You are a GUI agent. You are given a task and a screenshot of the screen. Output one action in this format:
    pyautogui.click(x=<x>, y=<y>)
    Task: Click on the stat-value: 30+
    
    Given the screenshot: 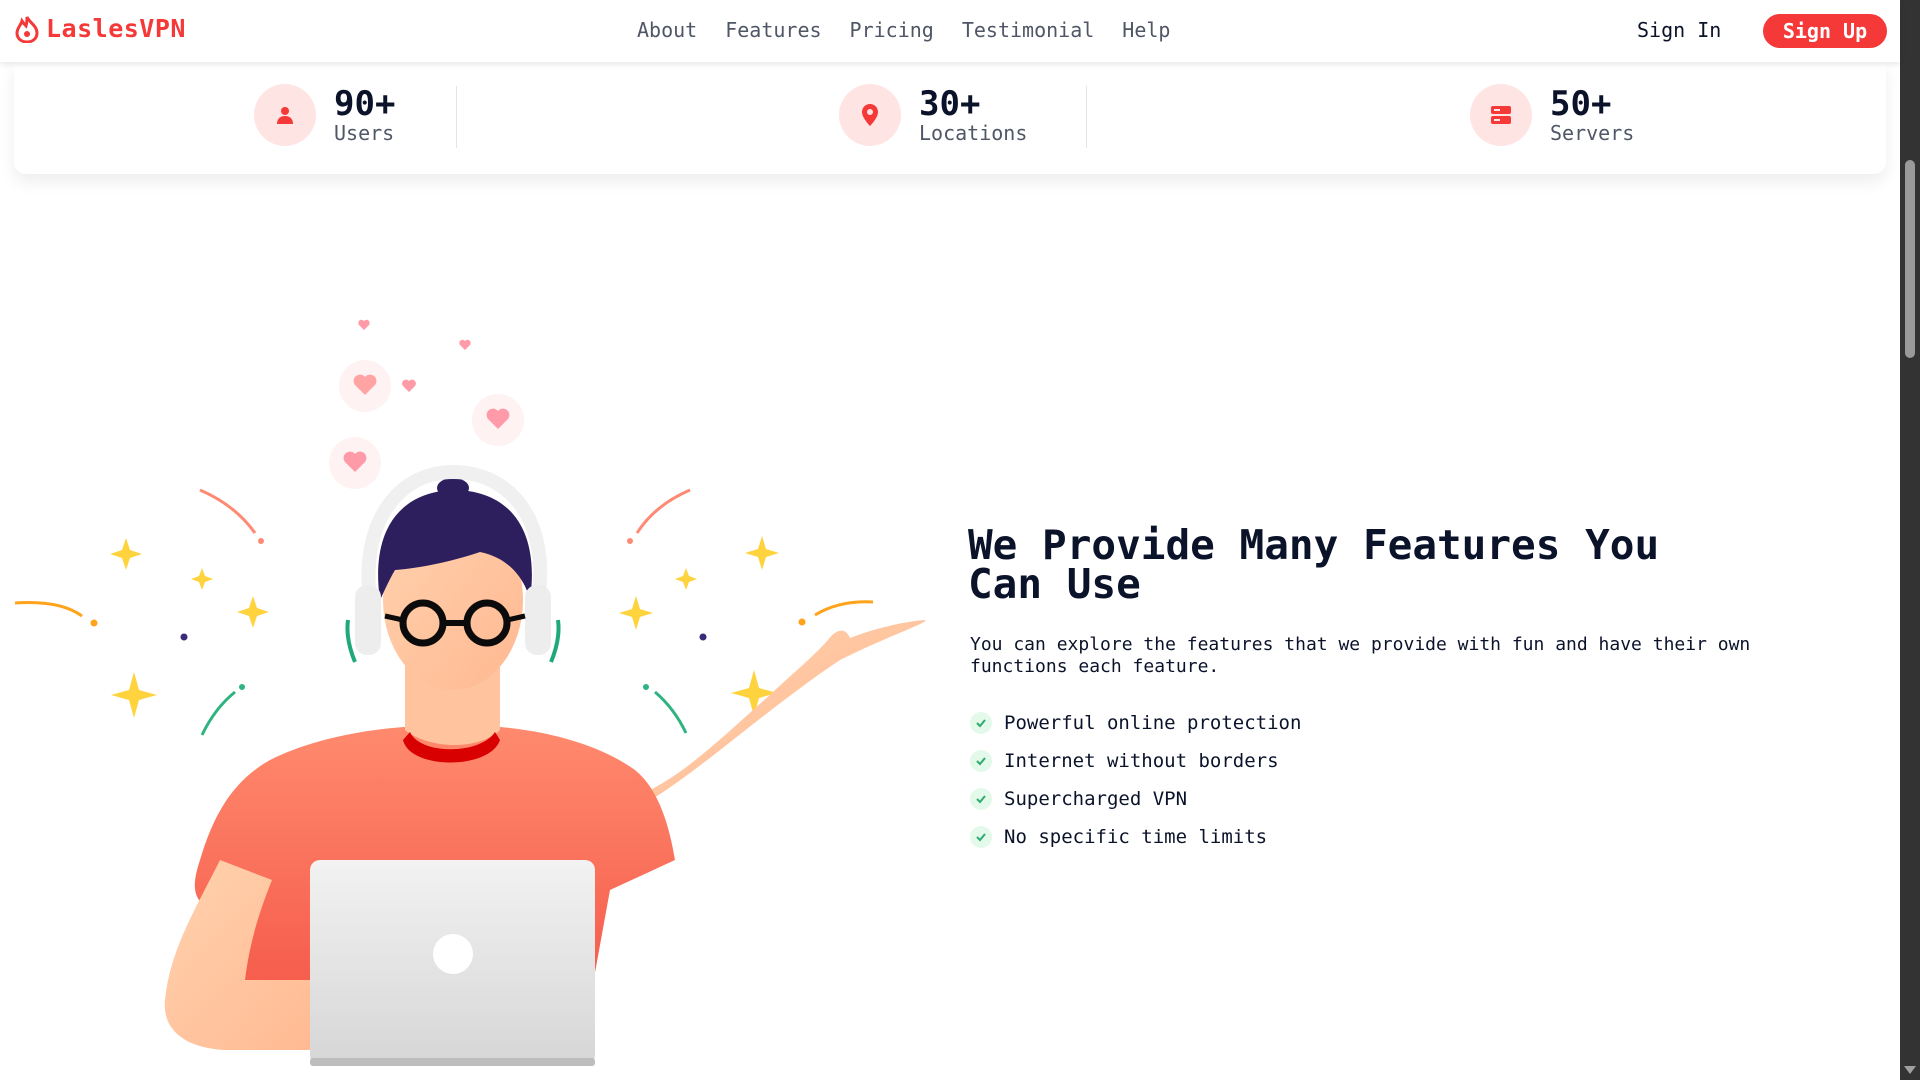 What is the action you would take?
    pyautogui.click(x=950, y=104)
    